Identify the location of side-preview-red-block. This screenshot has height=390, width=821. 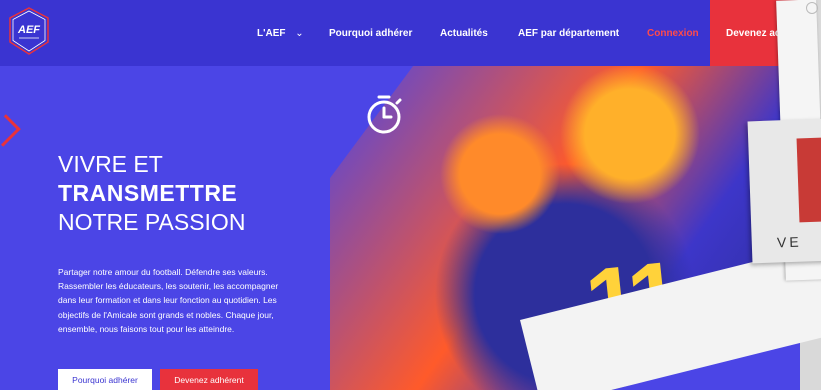
(808, 180).